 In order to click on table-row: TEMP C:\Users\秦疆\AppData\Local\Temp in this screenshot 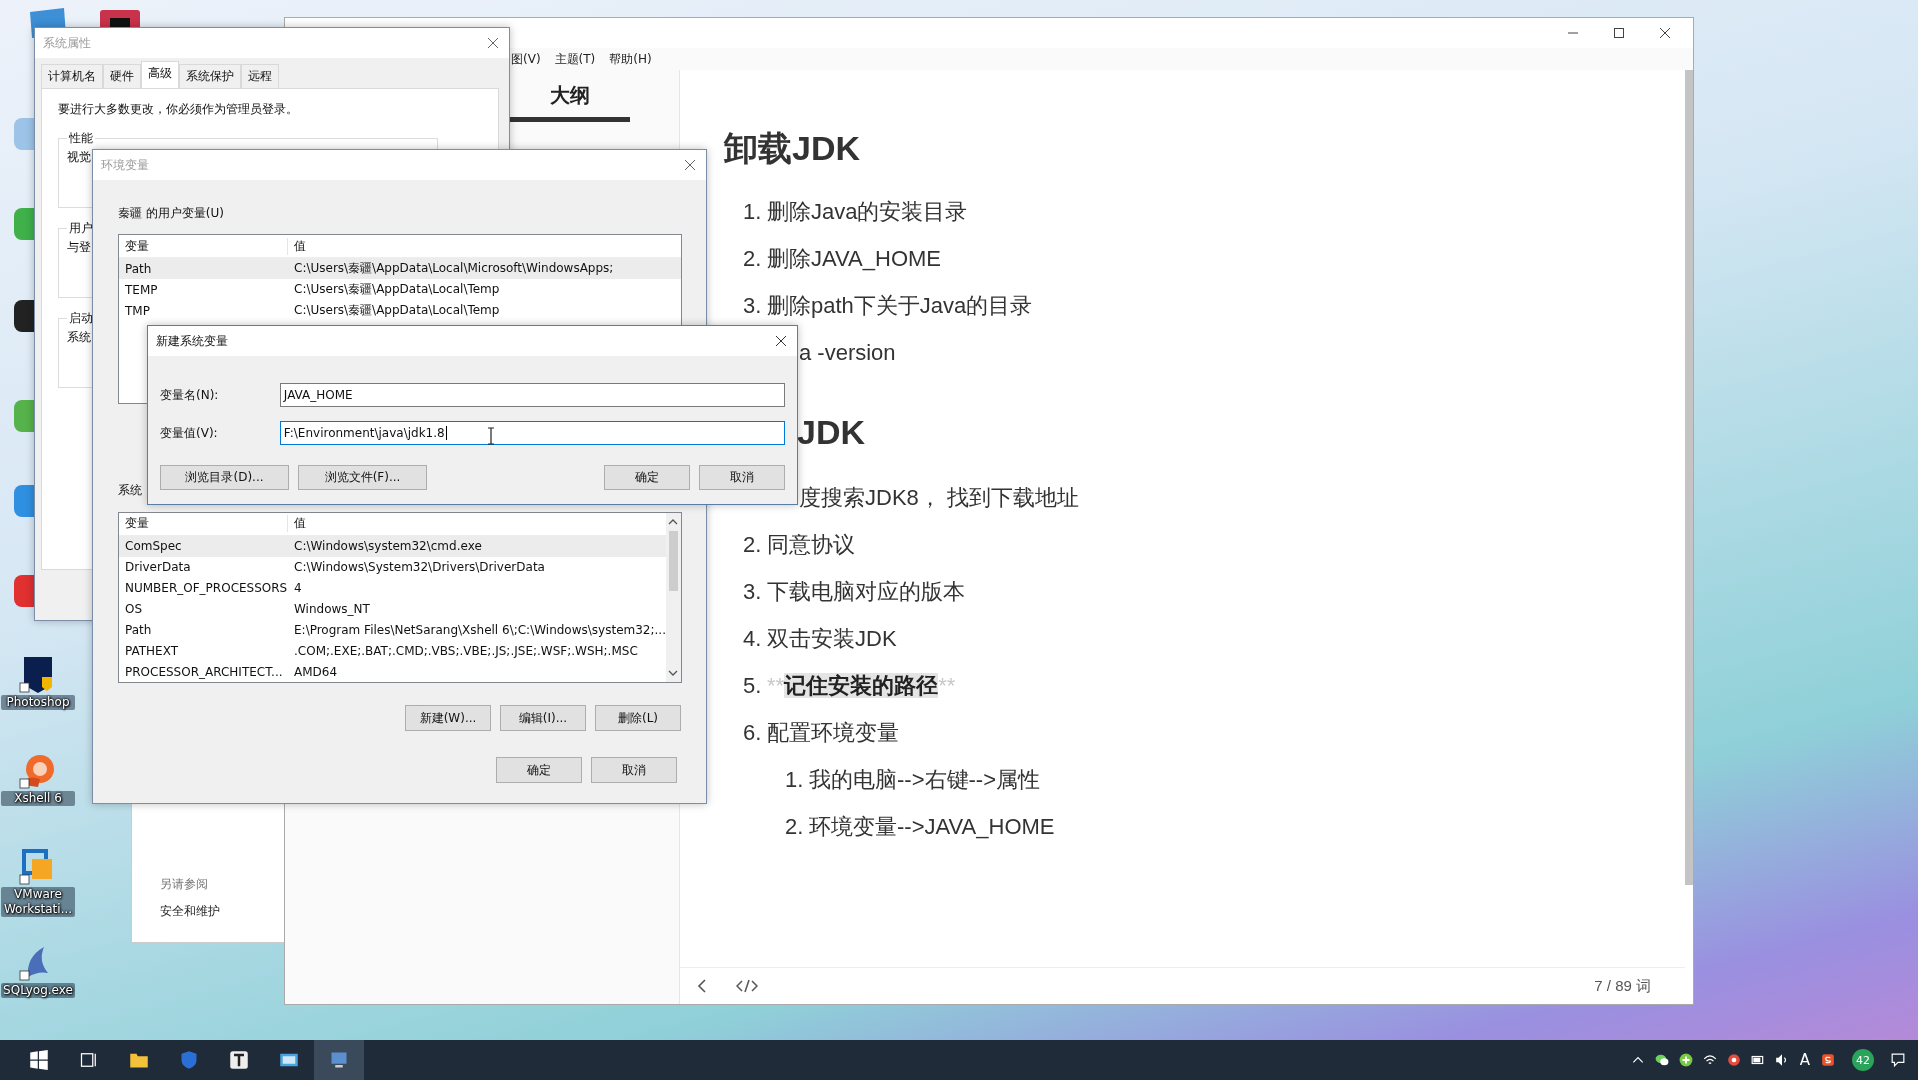, I will do `click(400, 289)`.